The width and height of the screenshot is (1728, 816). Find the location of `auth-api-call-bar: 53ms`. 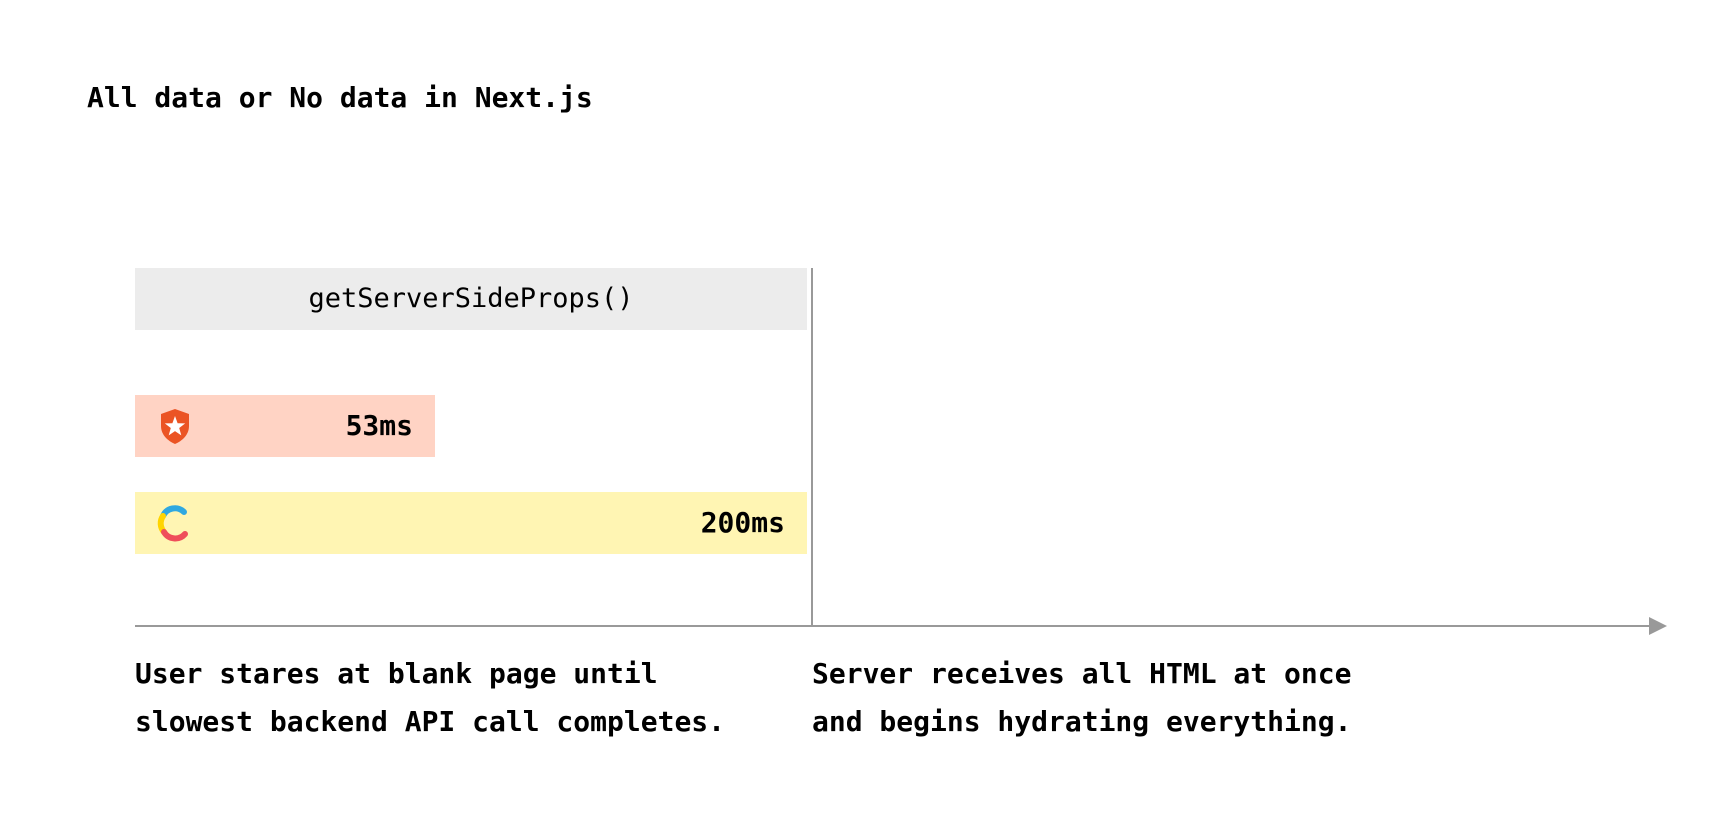

auth-api-call-bar: 53ms is located at coordinates (285, 426).